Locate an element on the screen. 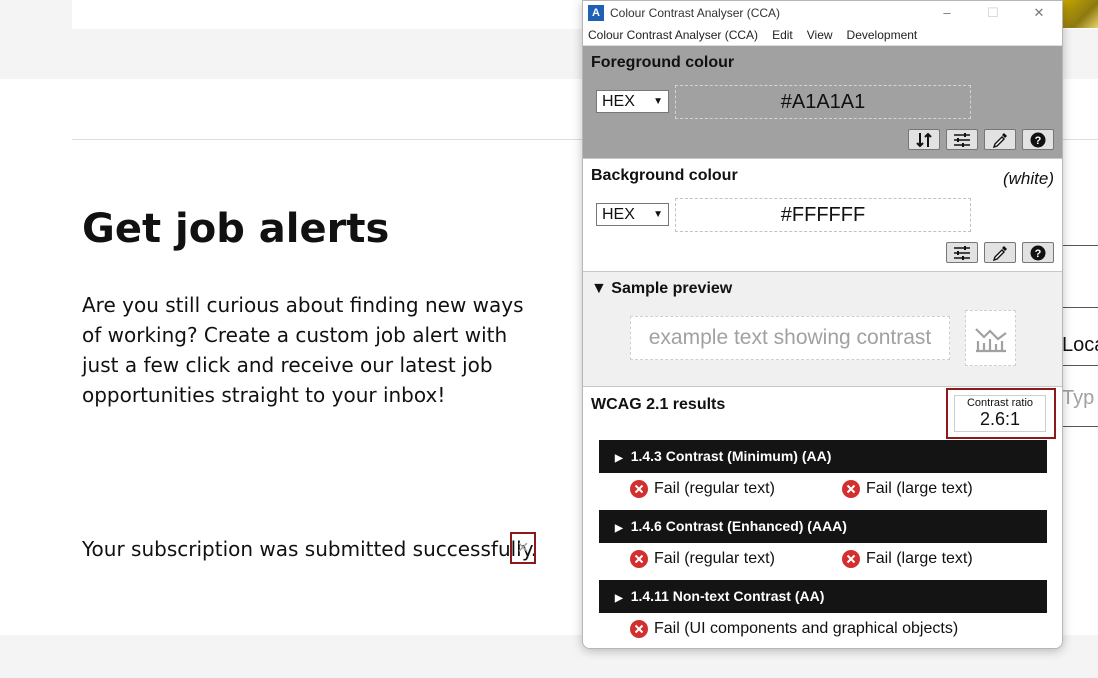 This screenshot has height=678, width=1098. criterion-1-4-6: ▶ 1.4.6 Contrast (Enhanced) (AAA) is located at coordinates (823, 526).